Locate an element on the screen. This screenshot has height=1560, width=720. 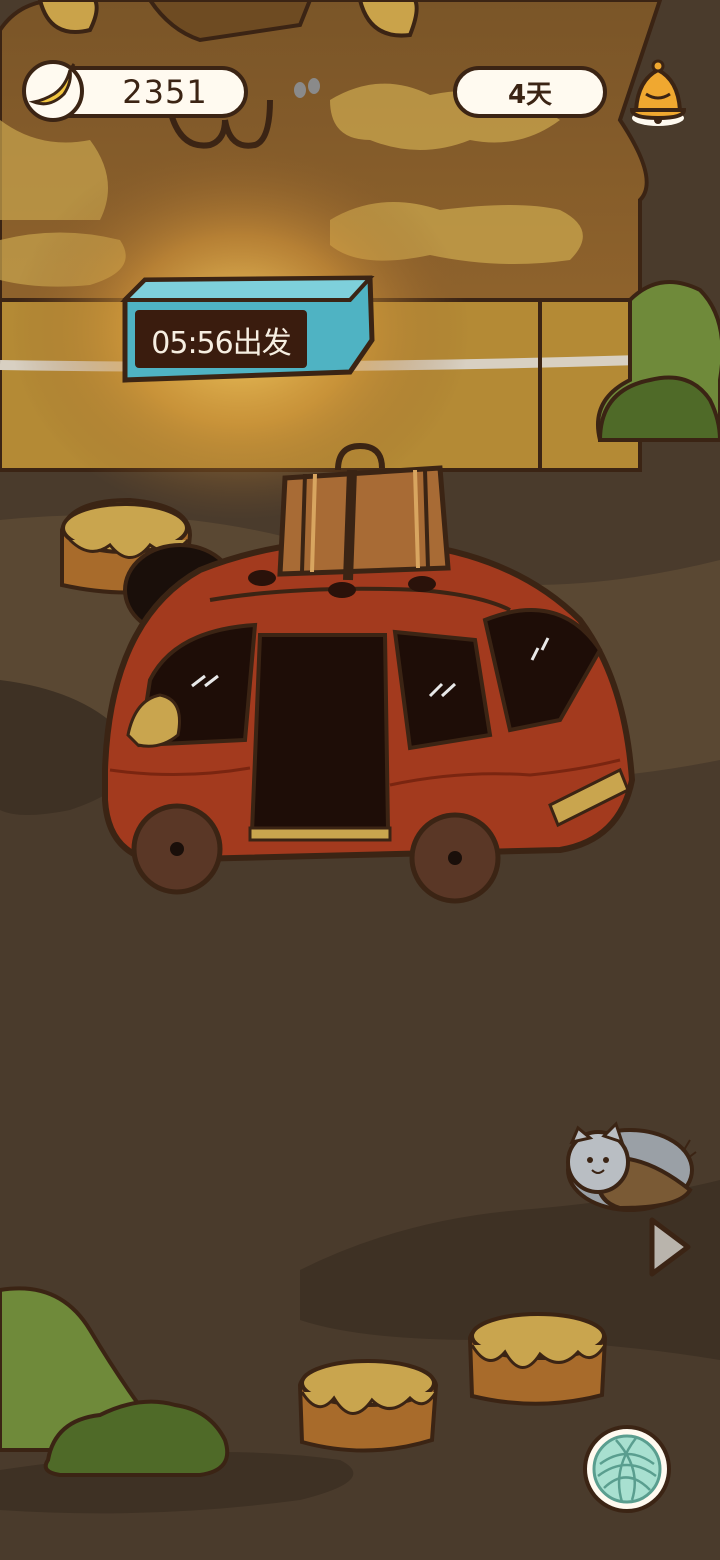
banana-icon is located at coordinates (53, 91).